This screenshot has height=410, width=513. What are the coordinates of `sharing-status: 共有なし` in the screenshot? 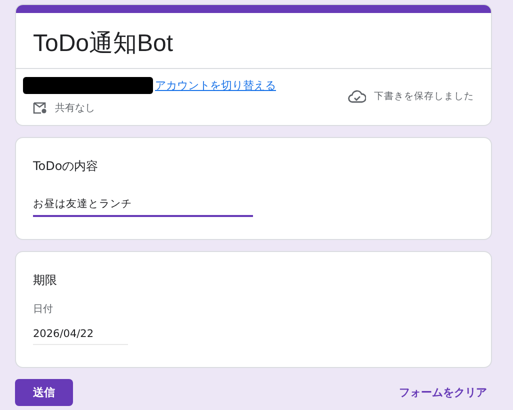 It's located at (75, 108).